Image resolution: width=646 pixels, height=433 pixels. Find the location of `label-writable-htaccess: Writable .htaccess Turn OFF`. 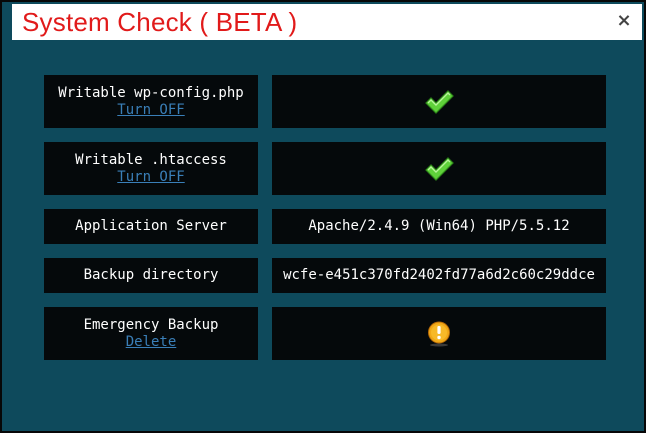

label-writable-htaccess: Writable .htaccess Turn OFF is located at coordinates (151, 168).